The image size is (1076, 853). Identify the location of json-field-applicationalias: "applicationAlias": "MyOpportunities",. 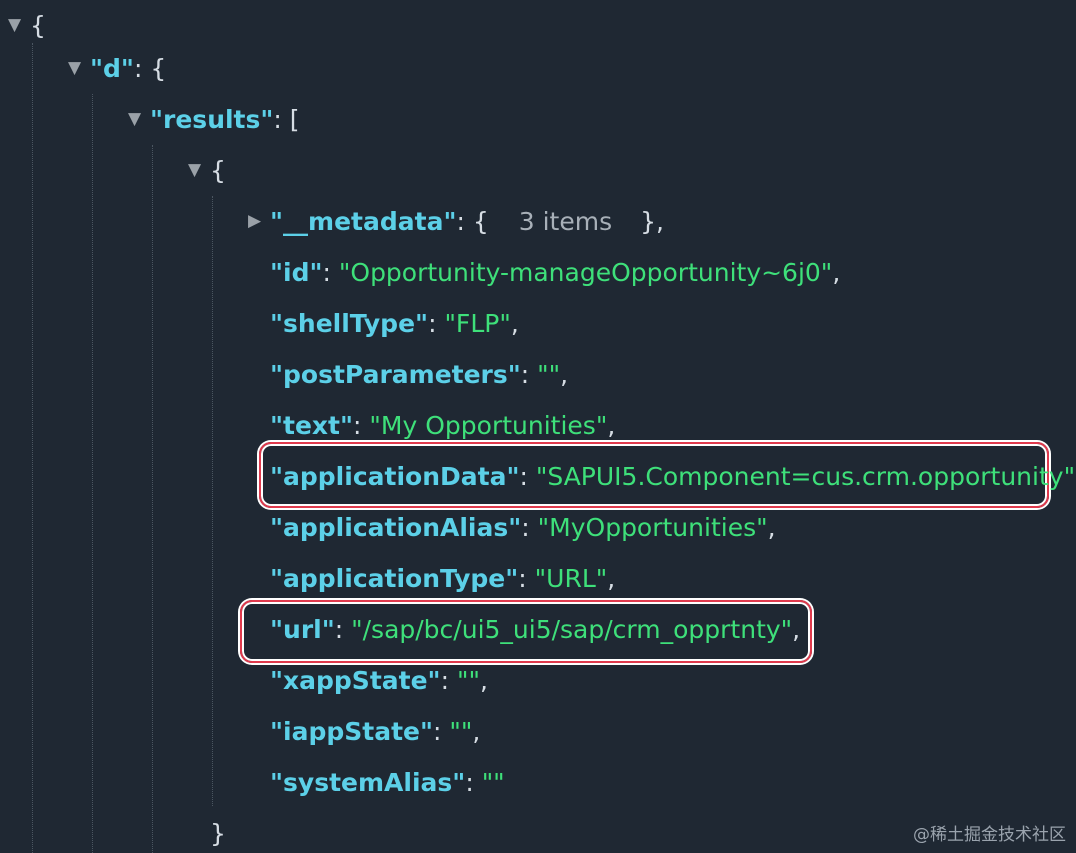
(523, 527).